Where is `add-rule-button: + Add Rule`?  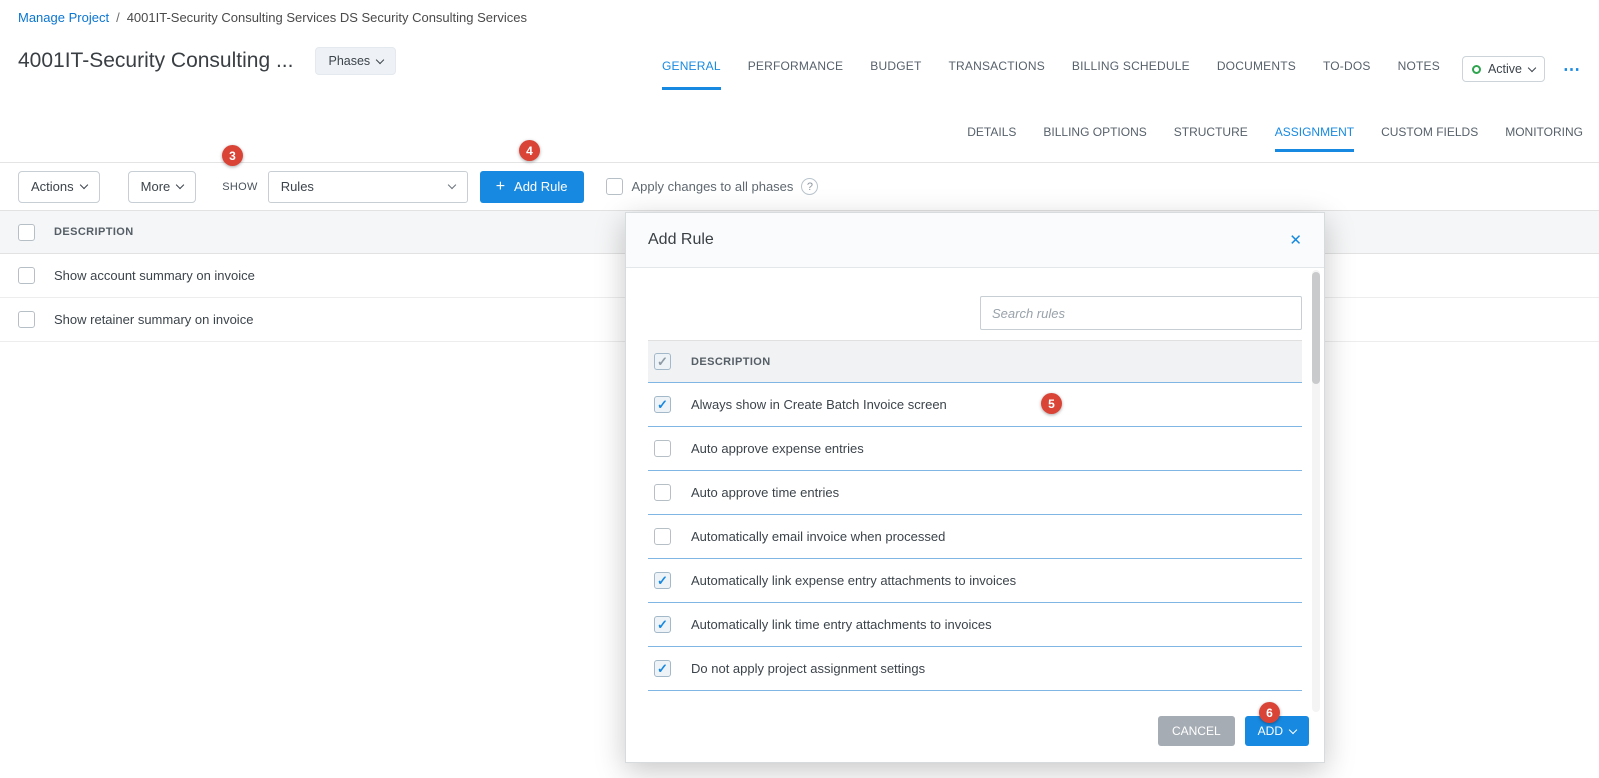 add-rule-button: + Add Rule is located at coordinates (531, 186).